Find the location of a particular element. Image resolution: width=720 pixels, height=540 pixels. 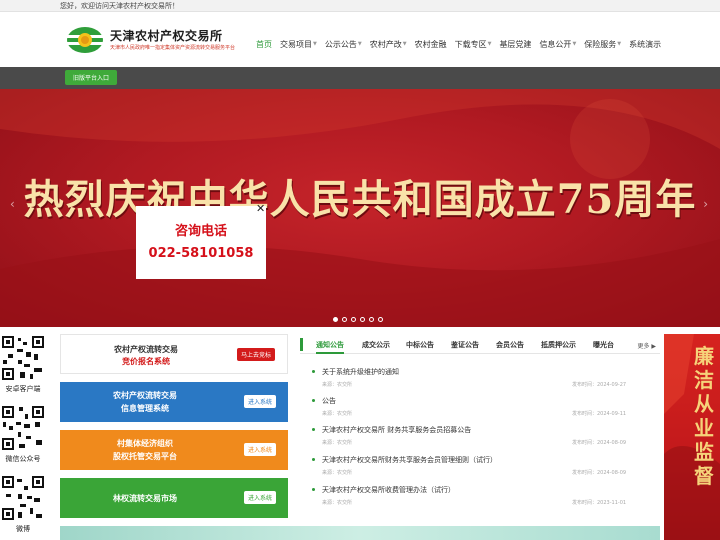

nav-rural-reform: 农村产改 ▼ is located at coordinates (388, 44).